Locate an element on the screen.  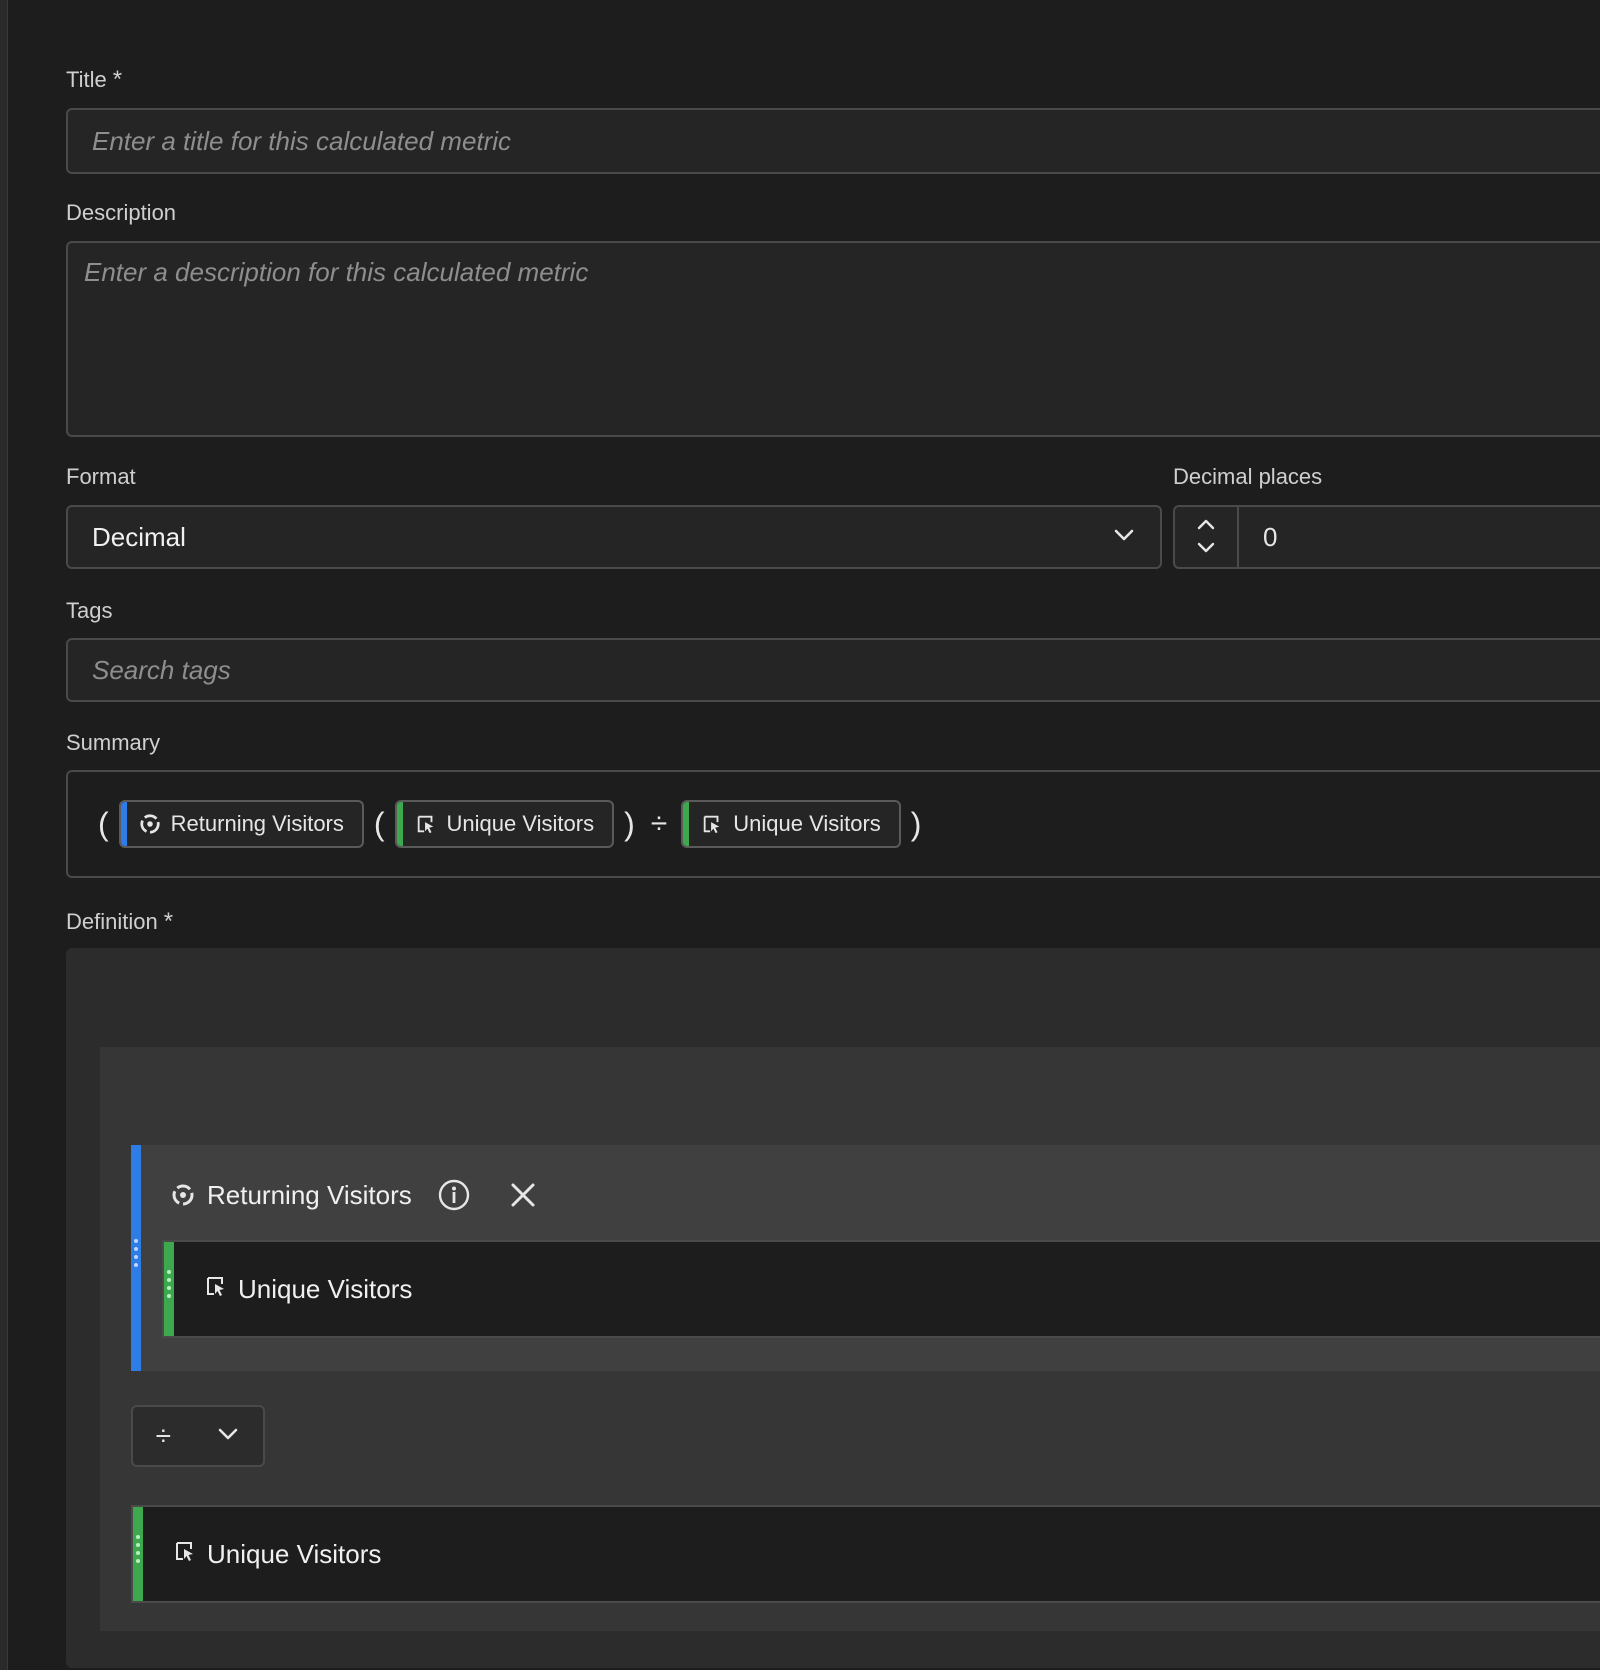
decimal-places-input: 0 is located at coordinates (1419, 537).